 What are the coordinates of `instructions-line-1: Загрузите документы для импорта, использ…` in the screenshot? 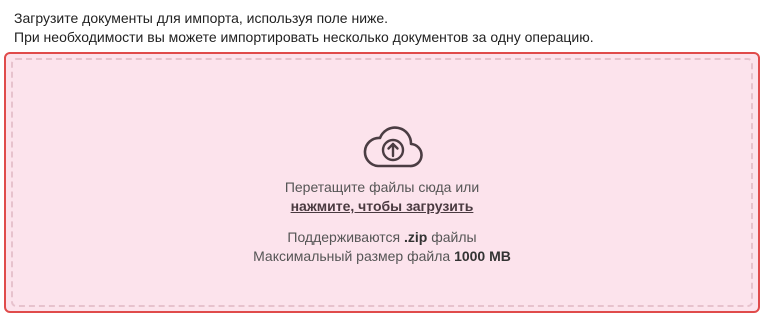 It's located at (201, 18).